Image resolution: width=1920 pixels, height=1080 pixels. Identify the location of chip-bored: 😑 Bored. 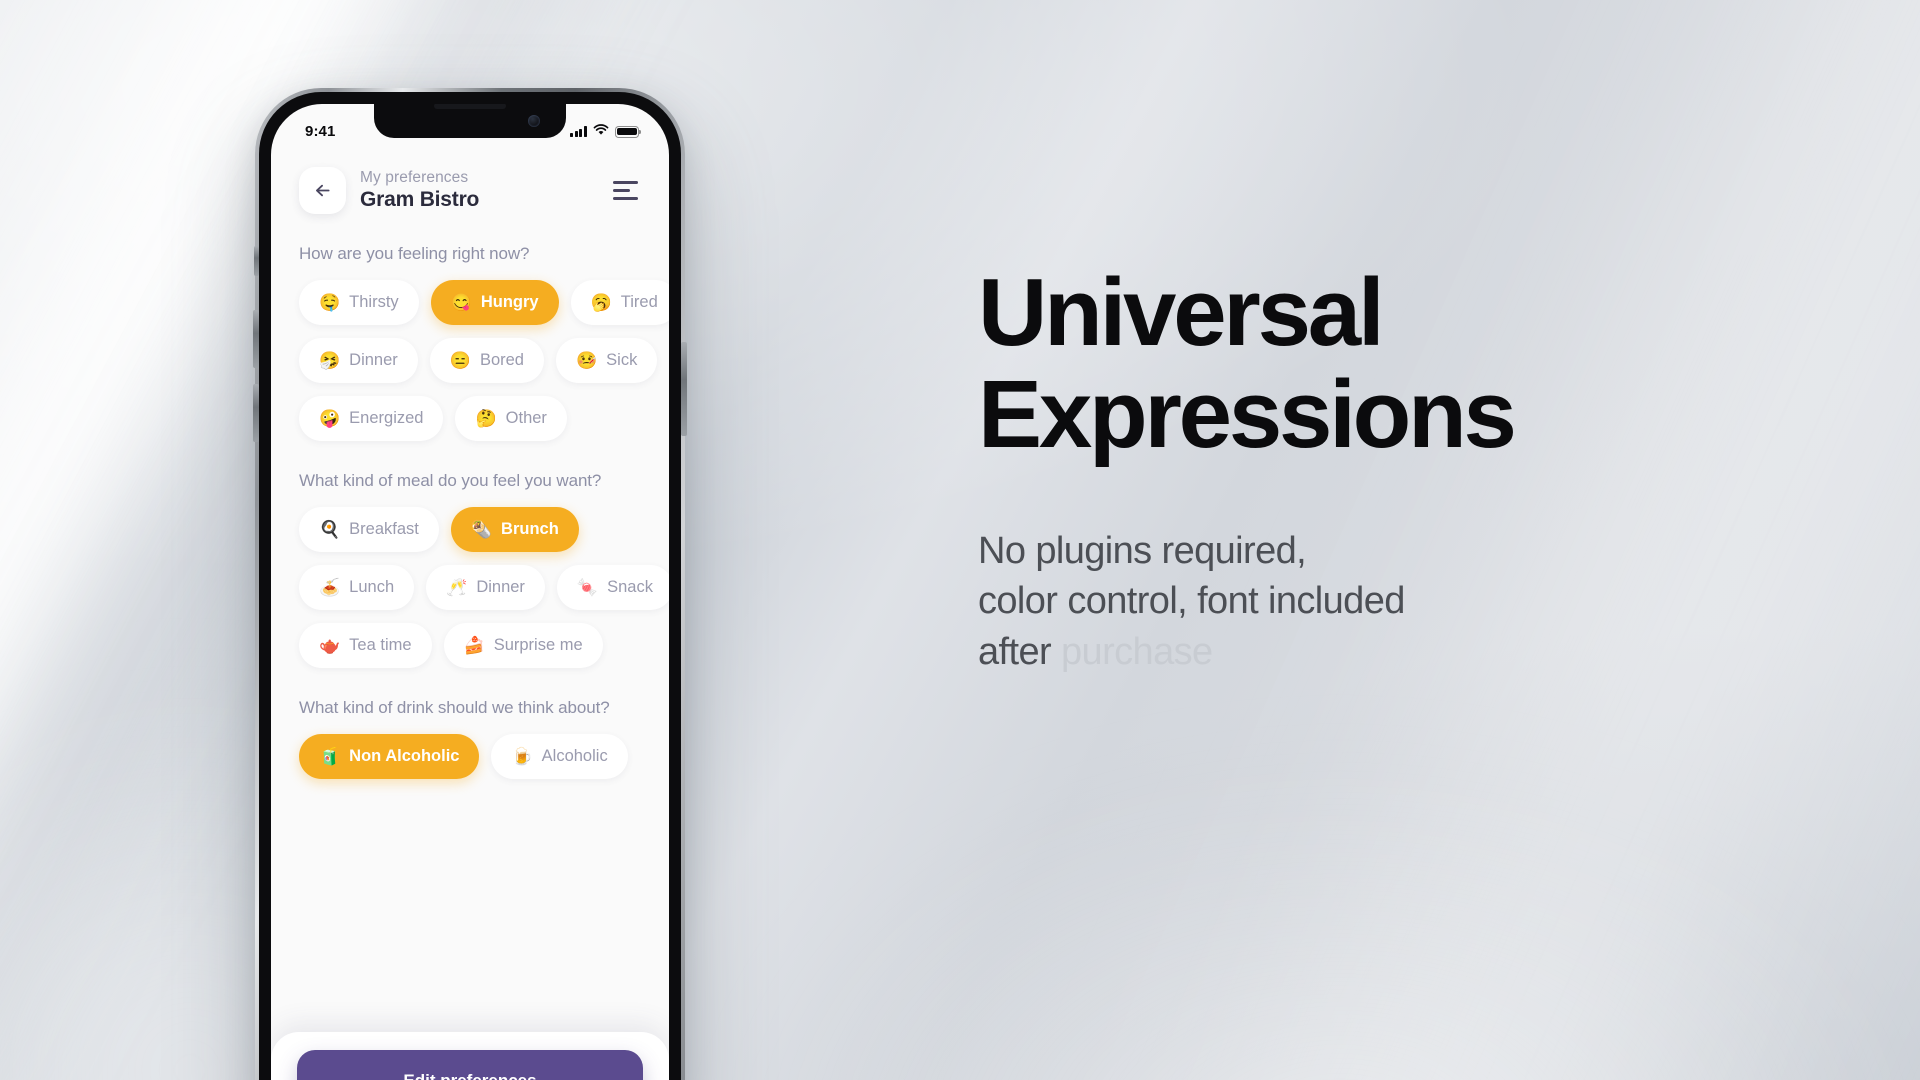
(486, 360).